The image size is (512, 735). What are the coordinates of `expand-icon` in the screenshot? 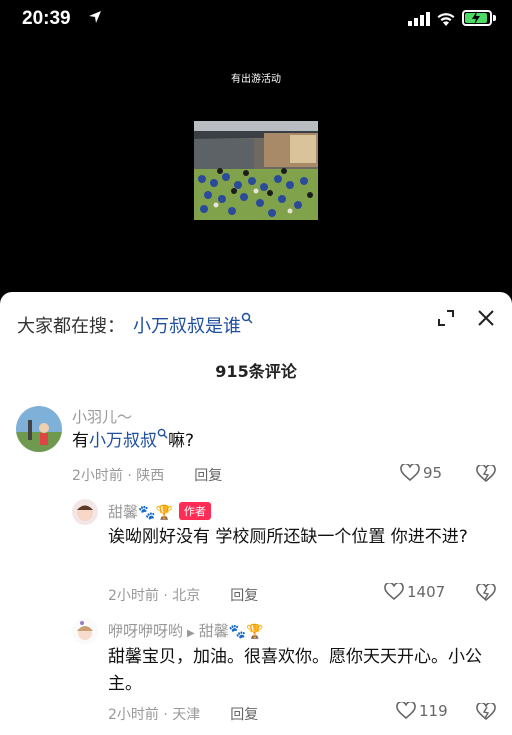 It's located at (446, 318).